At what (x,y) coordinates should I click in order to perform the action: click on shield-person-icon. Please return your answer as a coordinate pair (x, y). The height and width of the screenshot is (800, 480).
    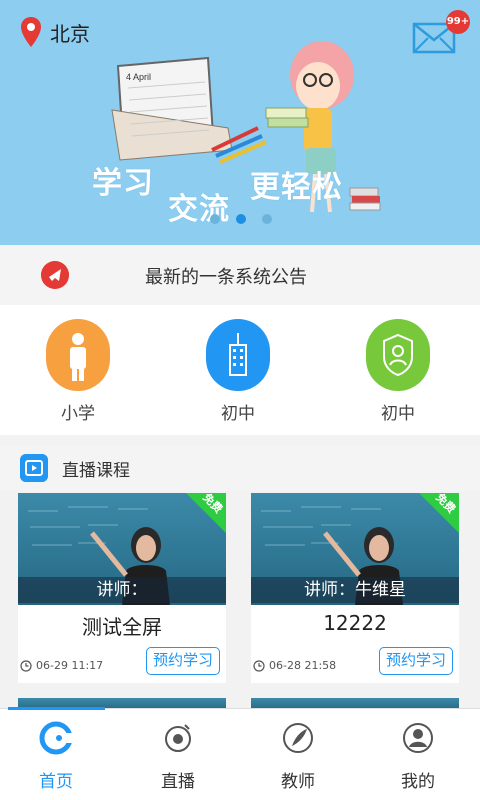
    Looking at the image, I should click on (398, 355).